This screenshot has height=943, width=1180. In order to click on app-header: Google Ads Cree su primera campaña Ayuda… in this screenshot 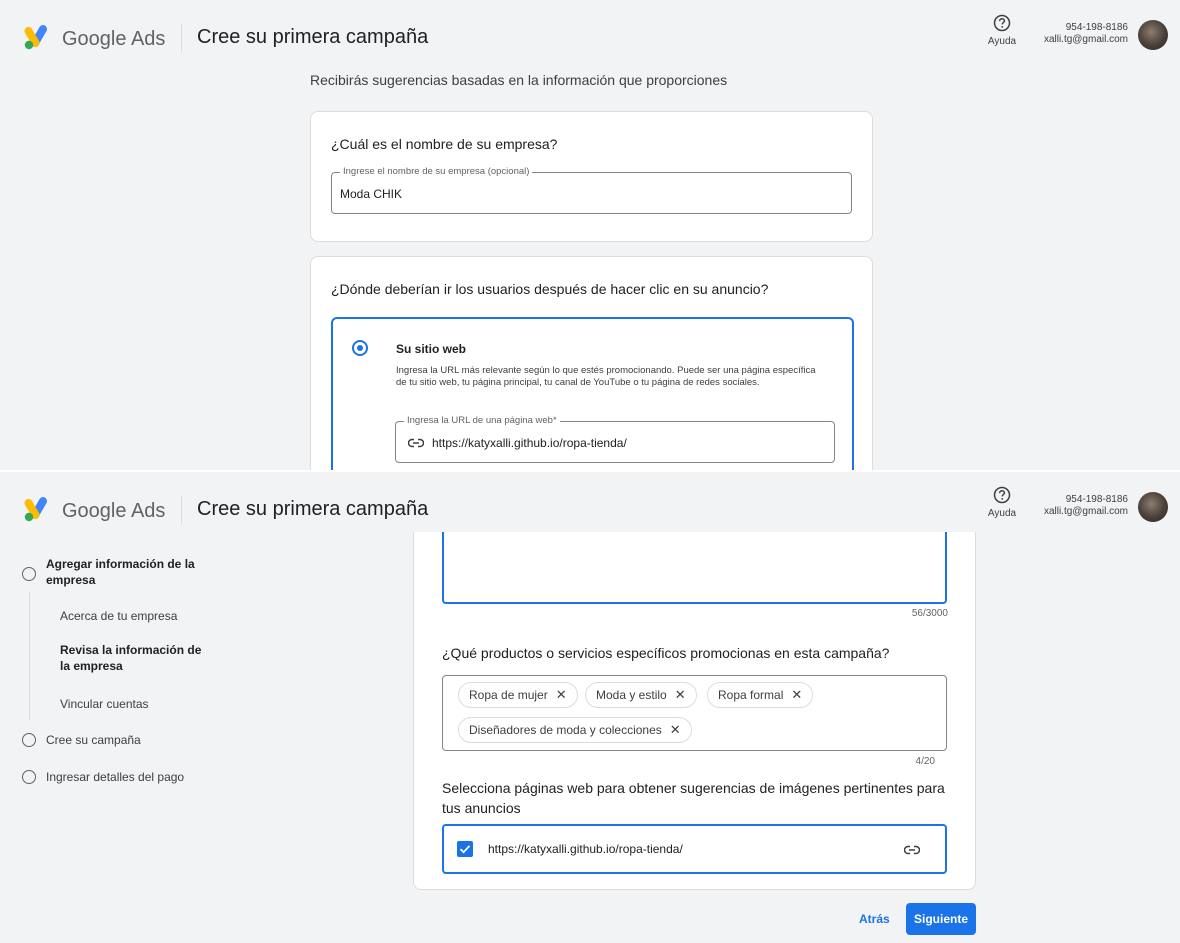, I will do `click(590, 32)`.